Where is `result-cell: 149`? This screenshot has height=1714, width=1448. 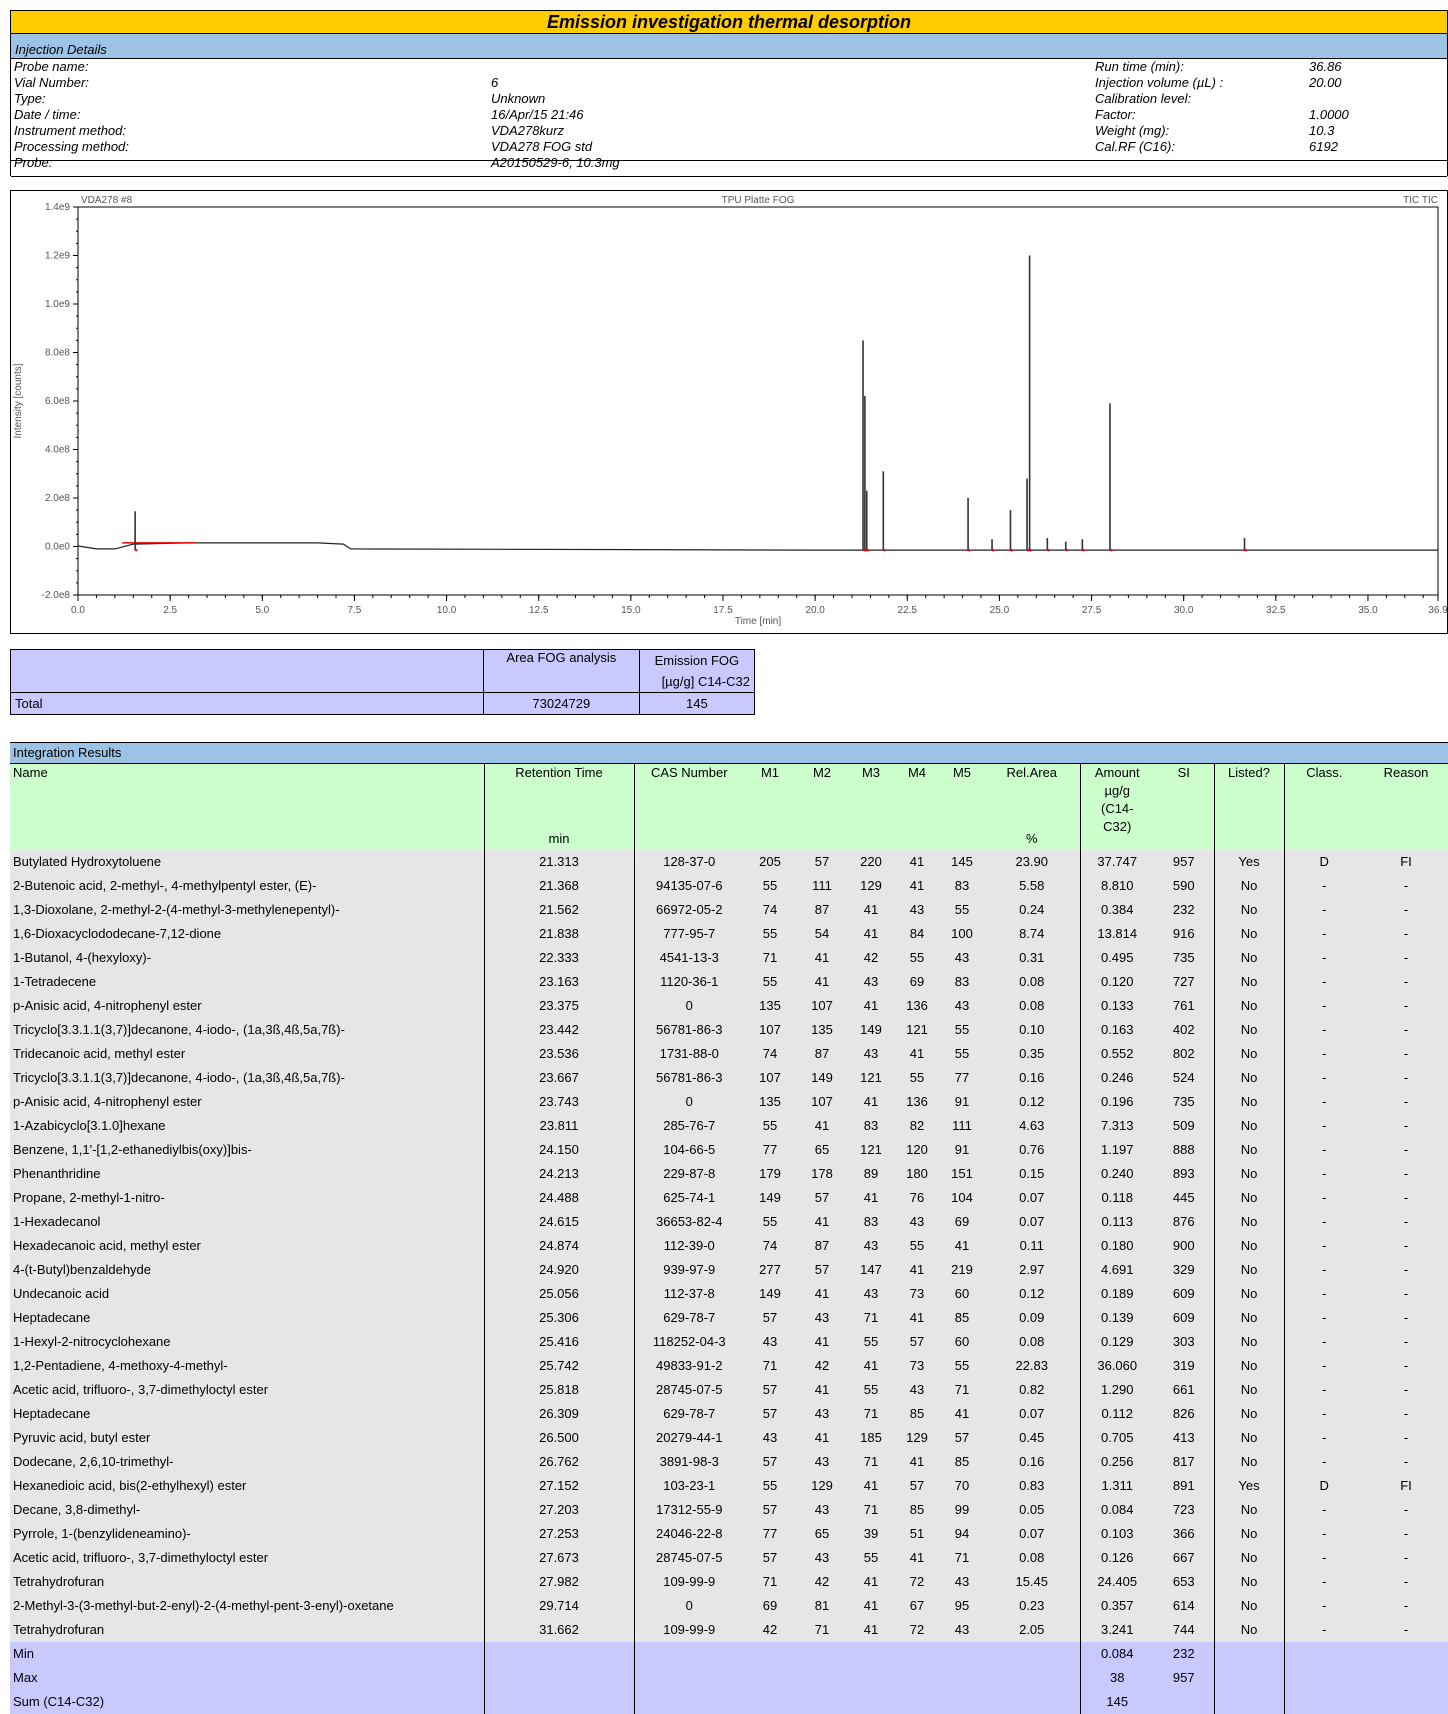 result-cell: 149 is located at coordinates (871, 1030).